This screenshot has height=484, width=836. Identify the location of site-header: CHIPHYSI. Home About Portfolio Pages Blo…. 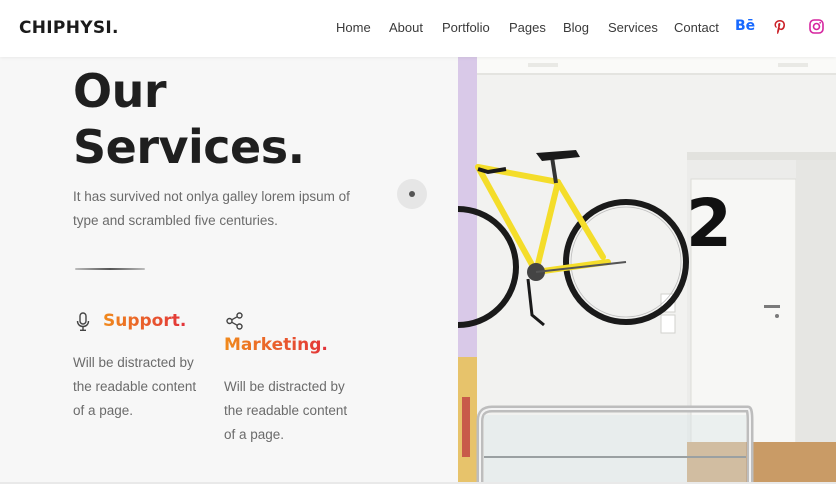
(418, 28).